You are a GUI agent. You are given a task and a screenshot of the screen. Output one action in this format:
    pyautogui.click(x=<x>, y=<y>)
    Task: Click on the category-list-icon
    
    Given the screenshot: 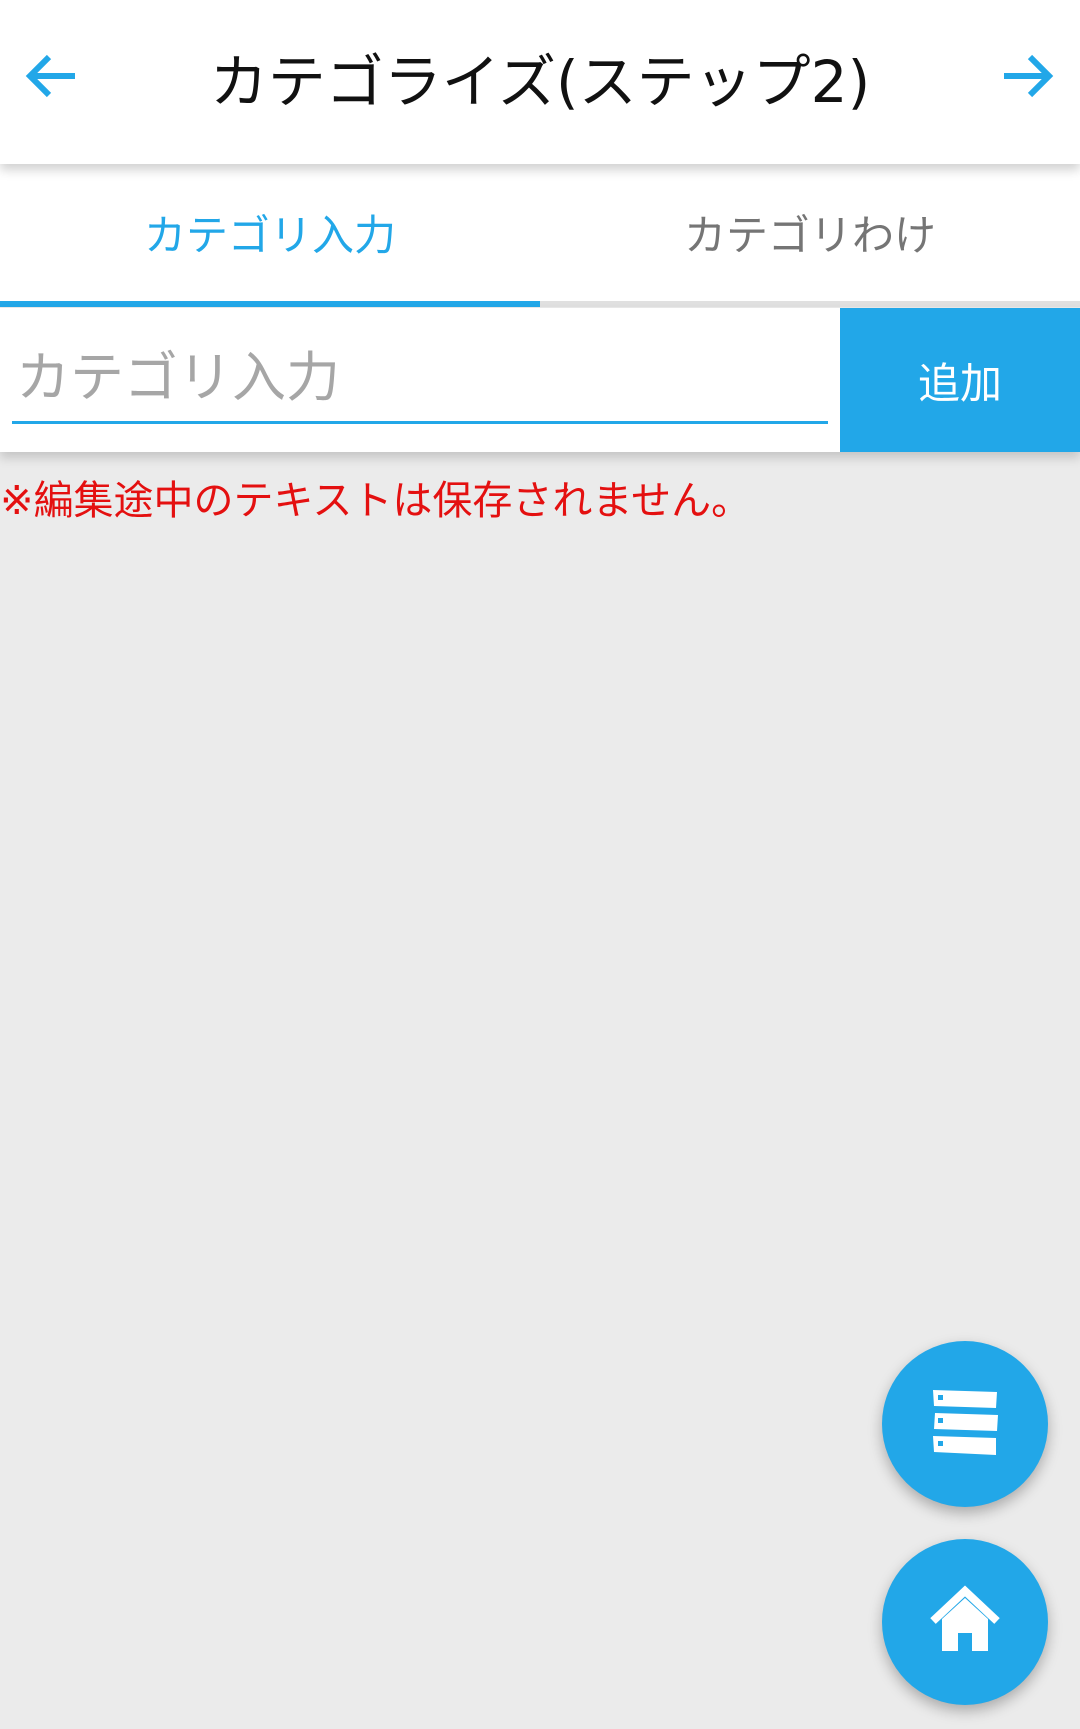 What is the action you would take?
    pyautogui.click(x=965, y=1424)
    